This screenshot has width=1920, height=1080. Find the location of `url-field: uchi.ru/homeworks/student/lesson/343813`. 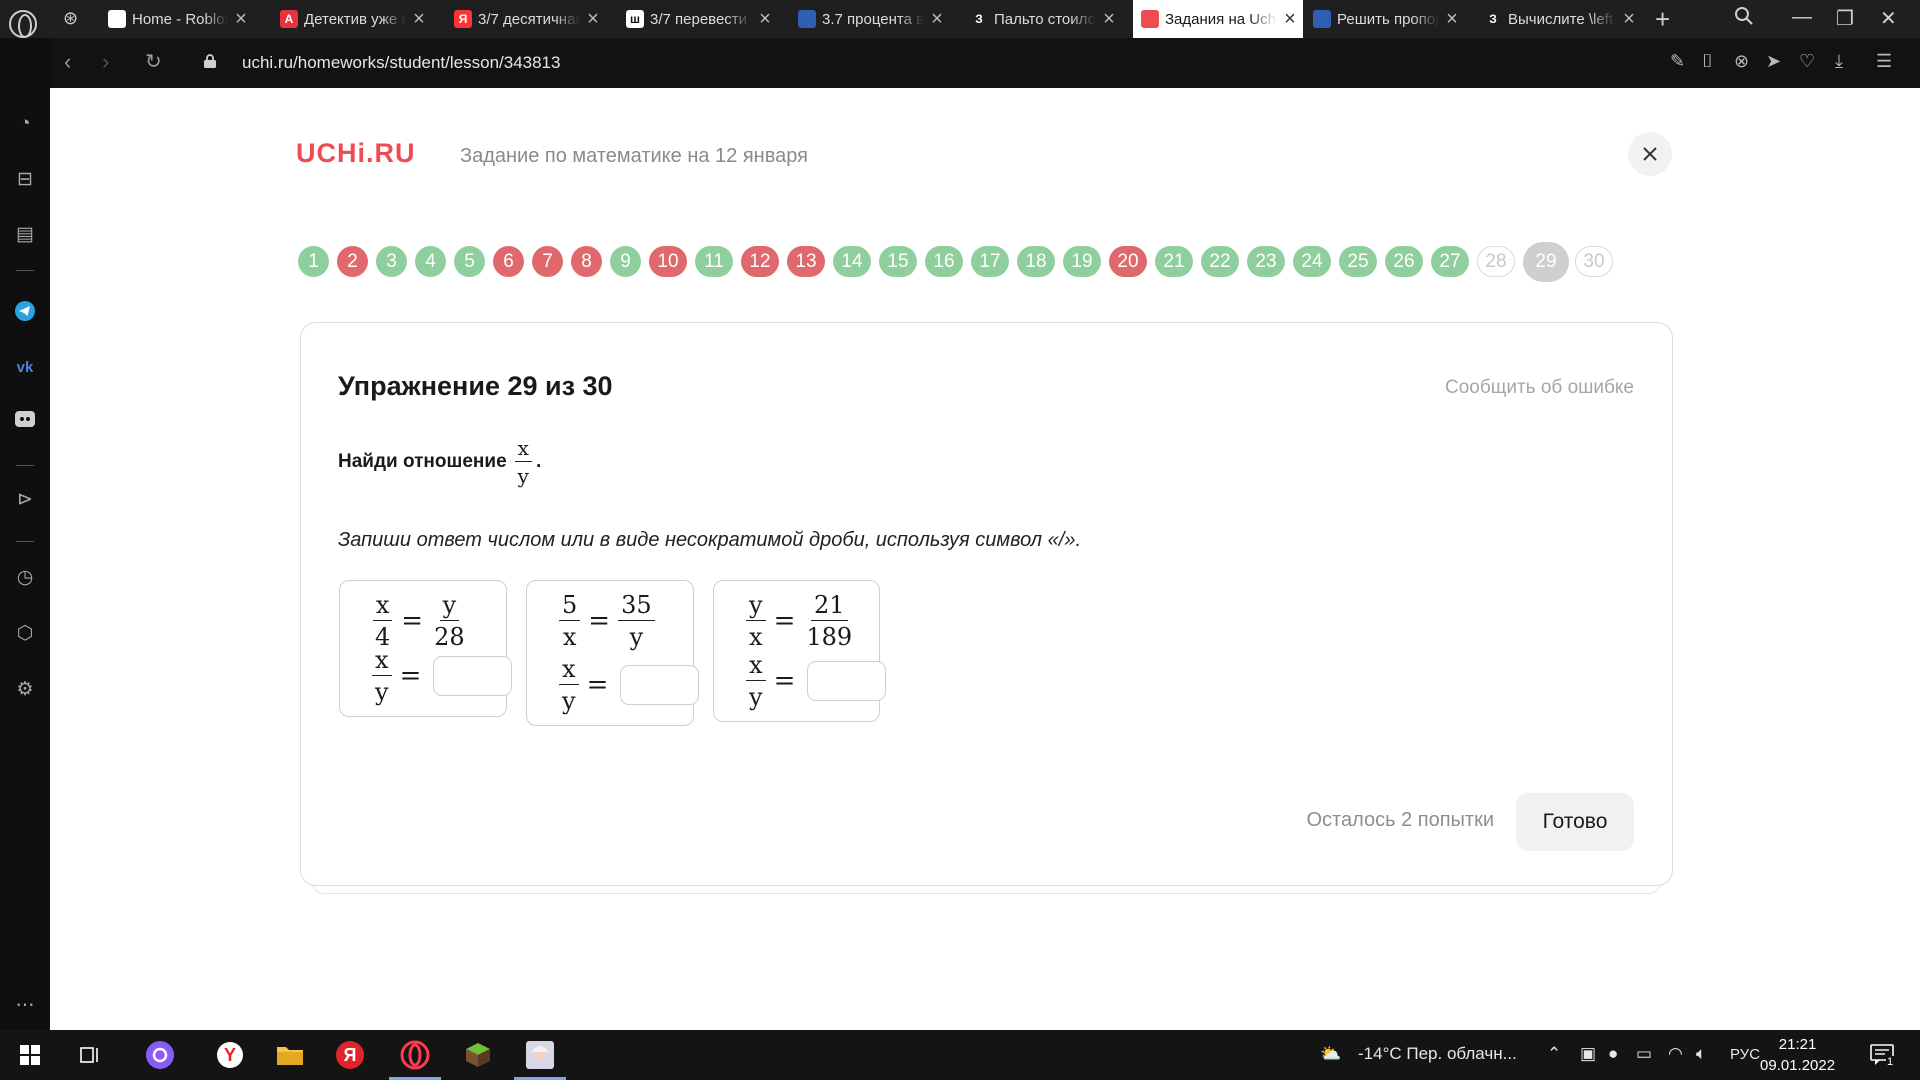

url-field: uchi.ru/homeworks/student/lesson/343813 is located at coordinates (401, 63).